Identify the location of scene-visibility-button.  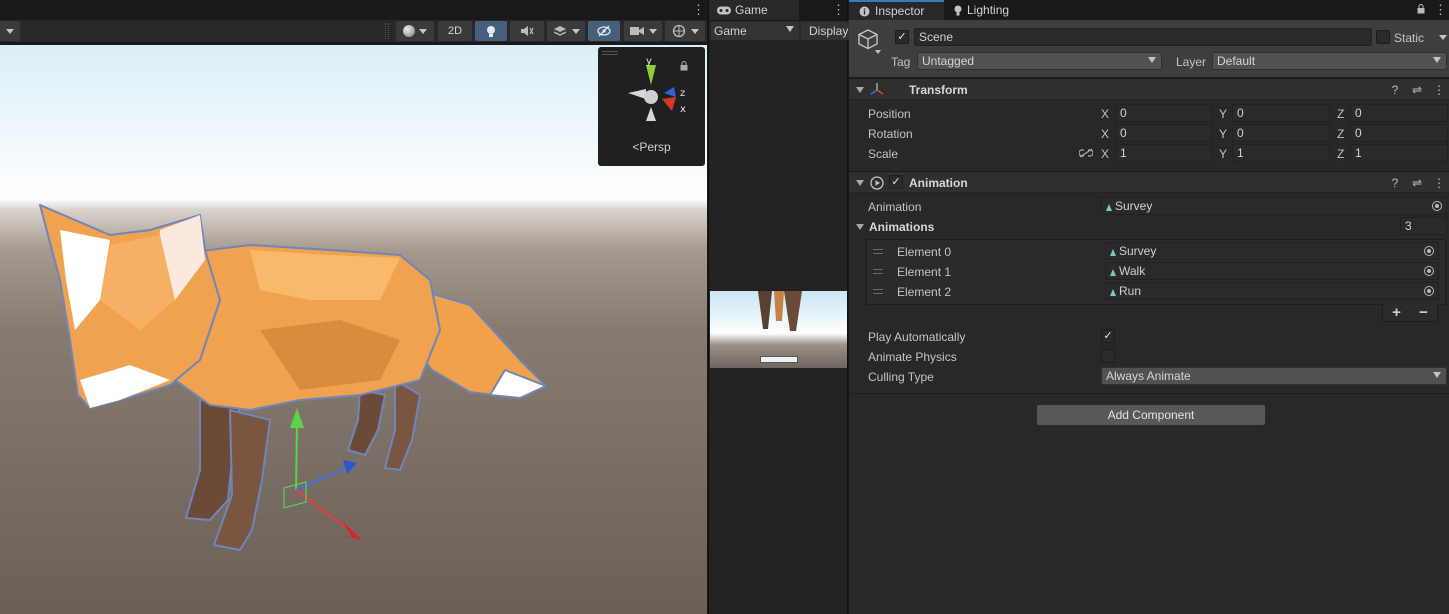
(604, 31).